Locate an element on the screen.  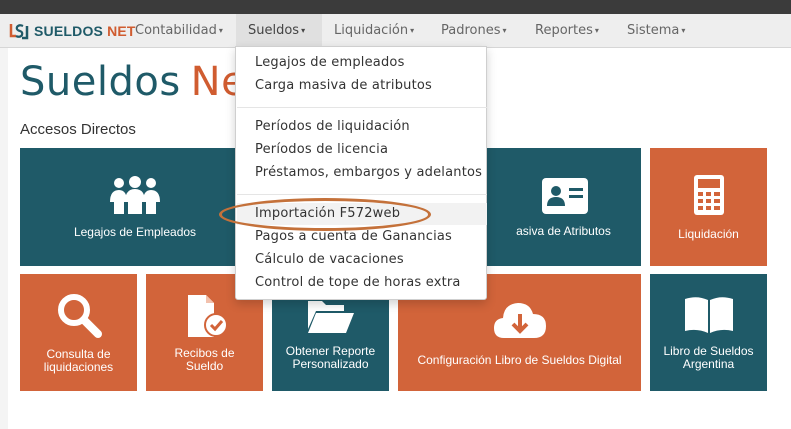
nav-padrones: Padrones ▾ is located at coordinates (474, 31).